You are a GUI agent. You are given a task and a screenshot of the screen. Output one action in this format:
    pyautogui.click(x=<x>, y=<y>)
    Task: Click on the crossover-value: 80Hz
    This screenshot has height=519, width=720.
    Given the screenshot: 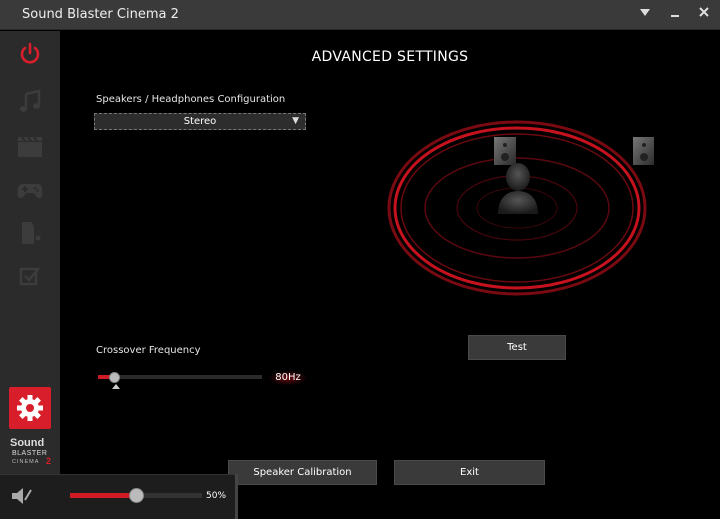 What is the action you would take?
    pyautogui.click(x=288, y=378)
    